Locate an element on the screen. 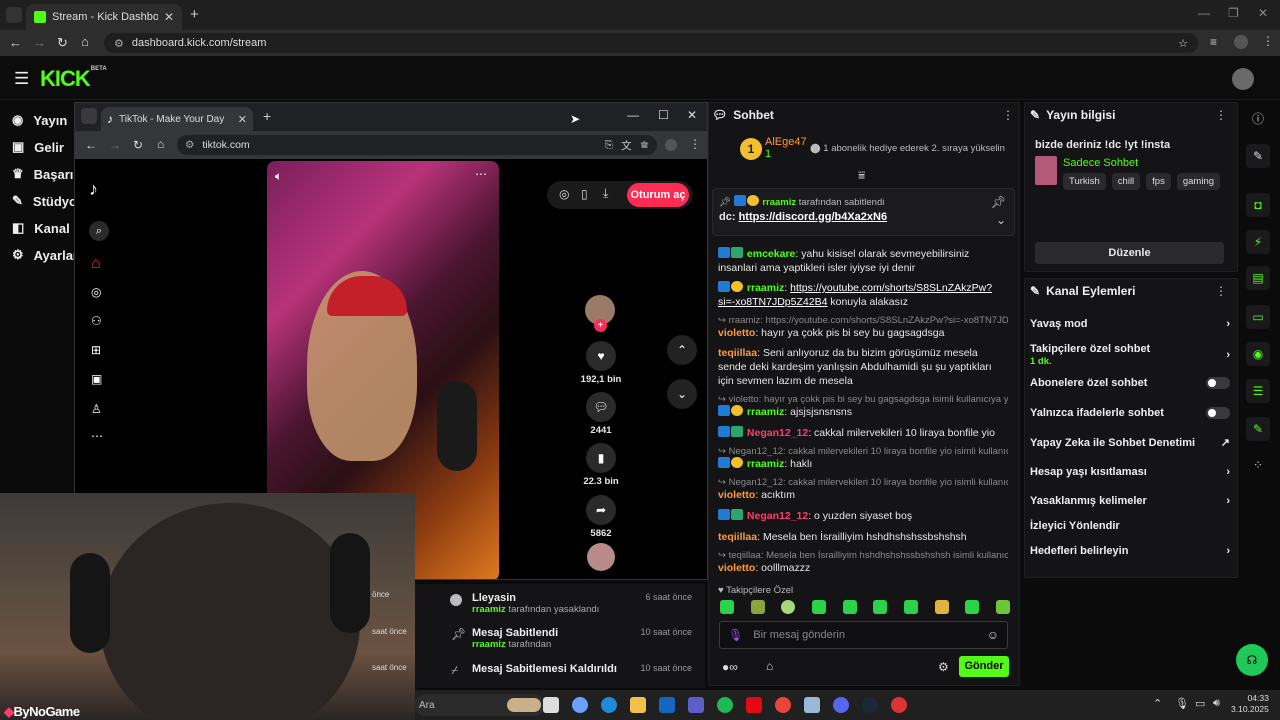 Image resolution: width=1280 pixels, height=720 pixels. tiktok-address-bar: ⚙ tiktok.com ⎘ 文 ☆ is located at coordinates (417, 145).